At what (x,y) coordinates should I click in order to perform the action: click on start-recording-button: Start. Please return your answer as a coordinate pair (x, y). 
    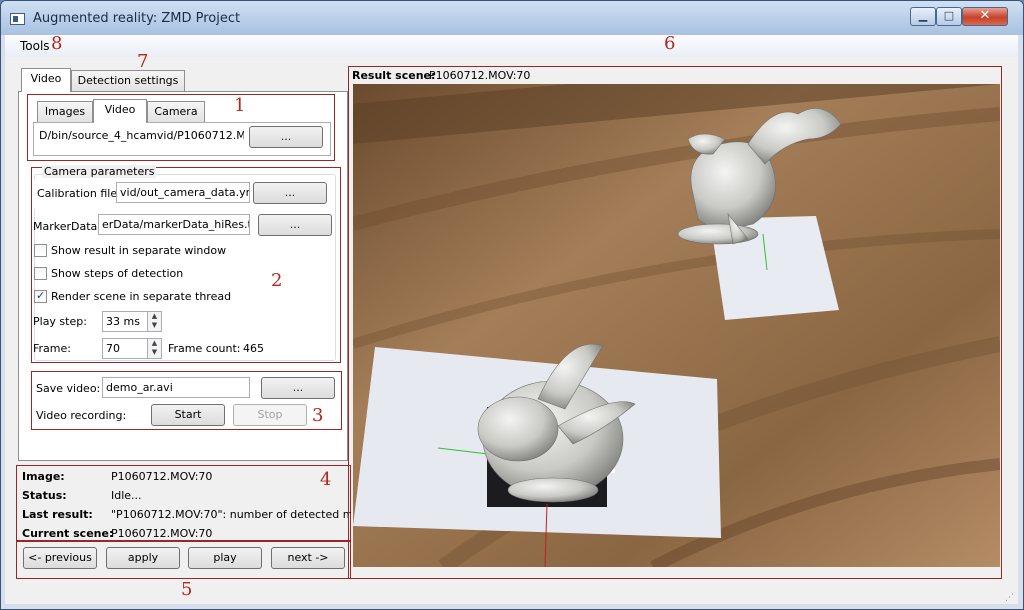
    Looking at the image, I should click on (188, 415).